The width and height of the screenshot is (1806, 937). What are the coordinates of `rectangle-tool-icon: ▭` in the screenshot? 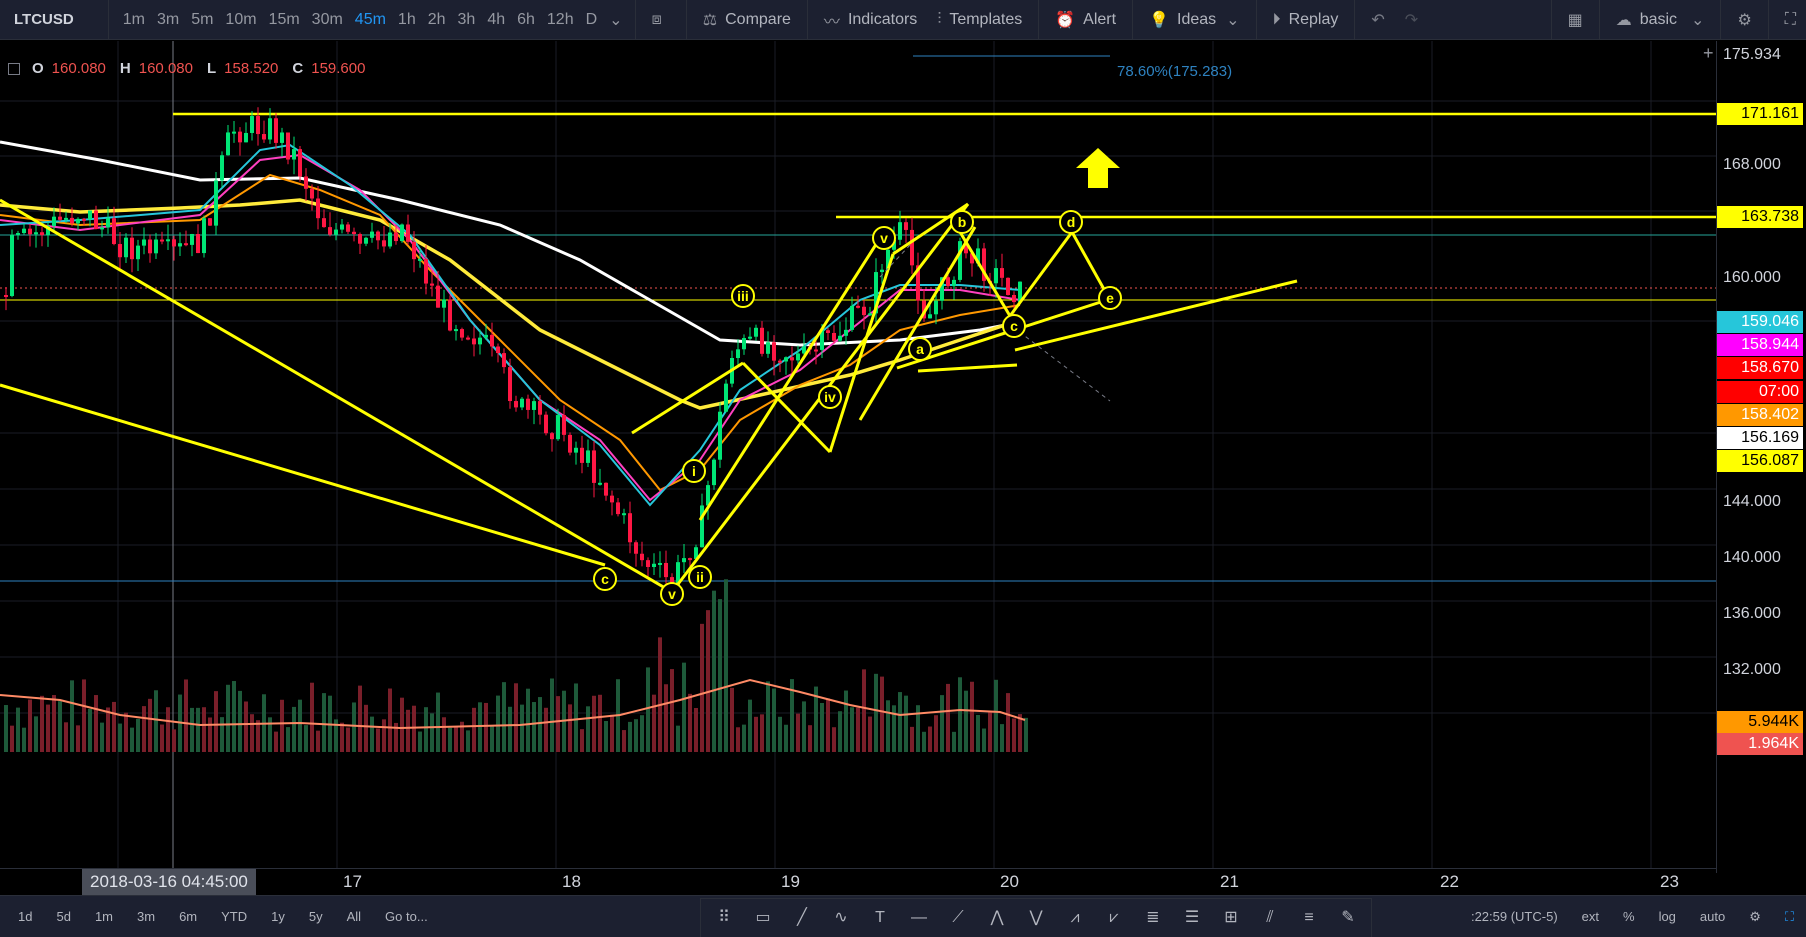 It's located at (763, 918).